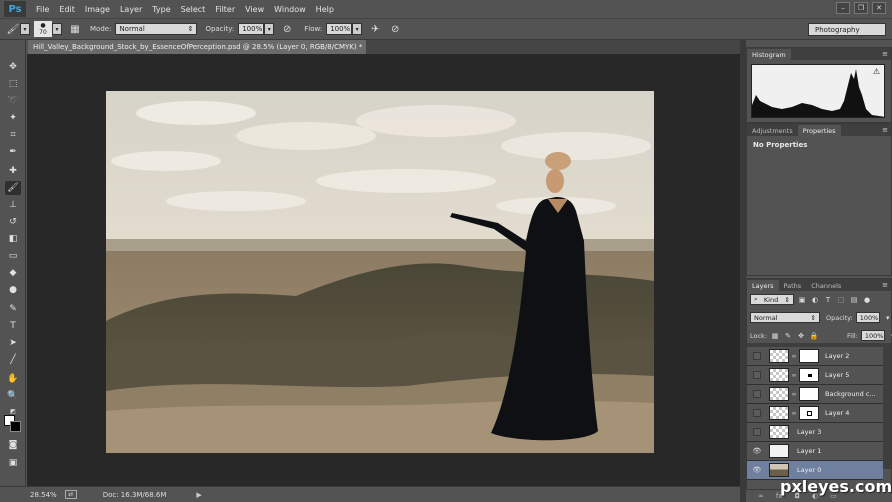 The image size is (892, 502). I want to click on opacity-dropdown-icon: ▾, so click(887, 317).